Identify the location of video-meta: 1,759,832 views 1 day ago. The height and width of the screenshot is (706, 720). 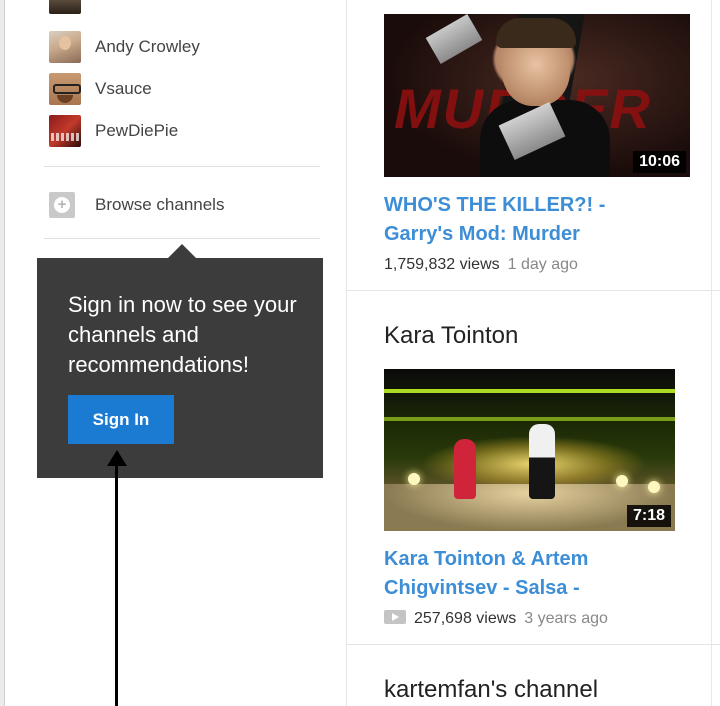
(481, 265).